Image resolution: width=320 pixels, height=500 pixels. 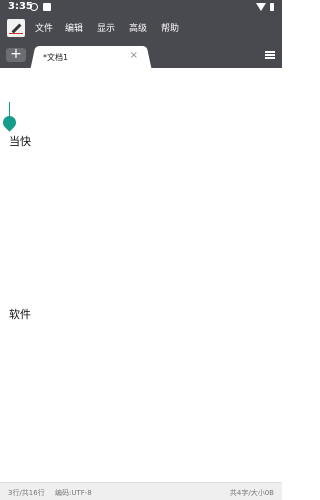 I want to click on menu-edit: 编辑, so click(x=74, y=29).